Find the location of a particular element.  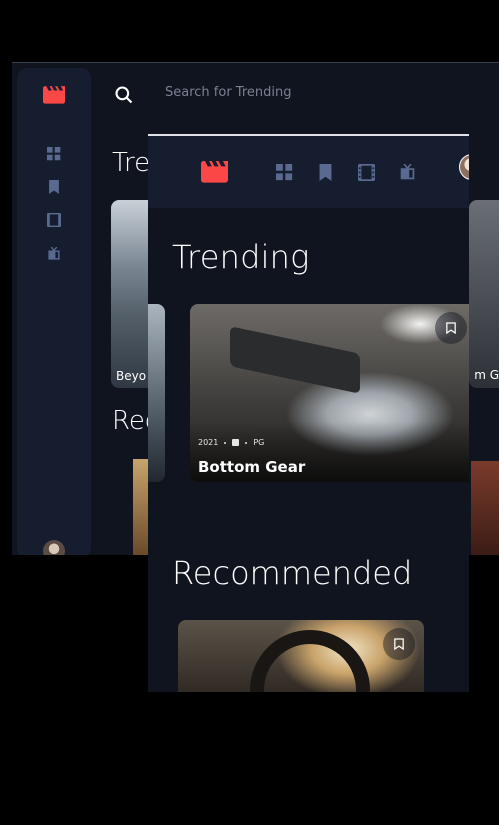

card-title: Bottom Gear is located at coordinates (252, 467).